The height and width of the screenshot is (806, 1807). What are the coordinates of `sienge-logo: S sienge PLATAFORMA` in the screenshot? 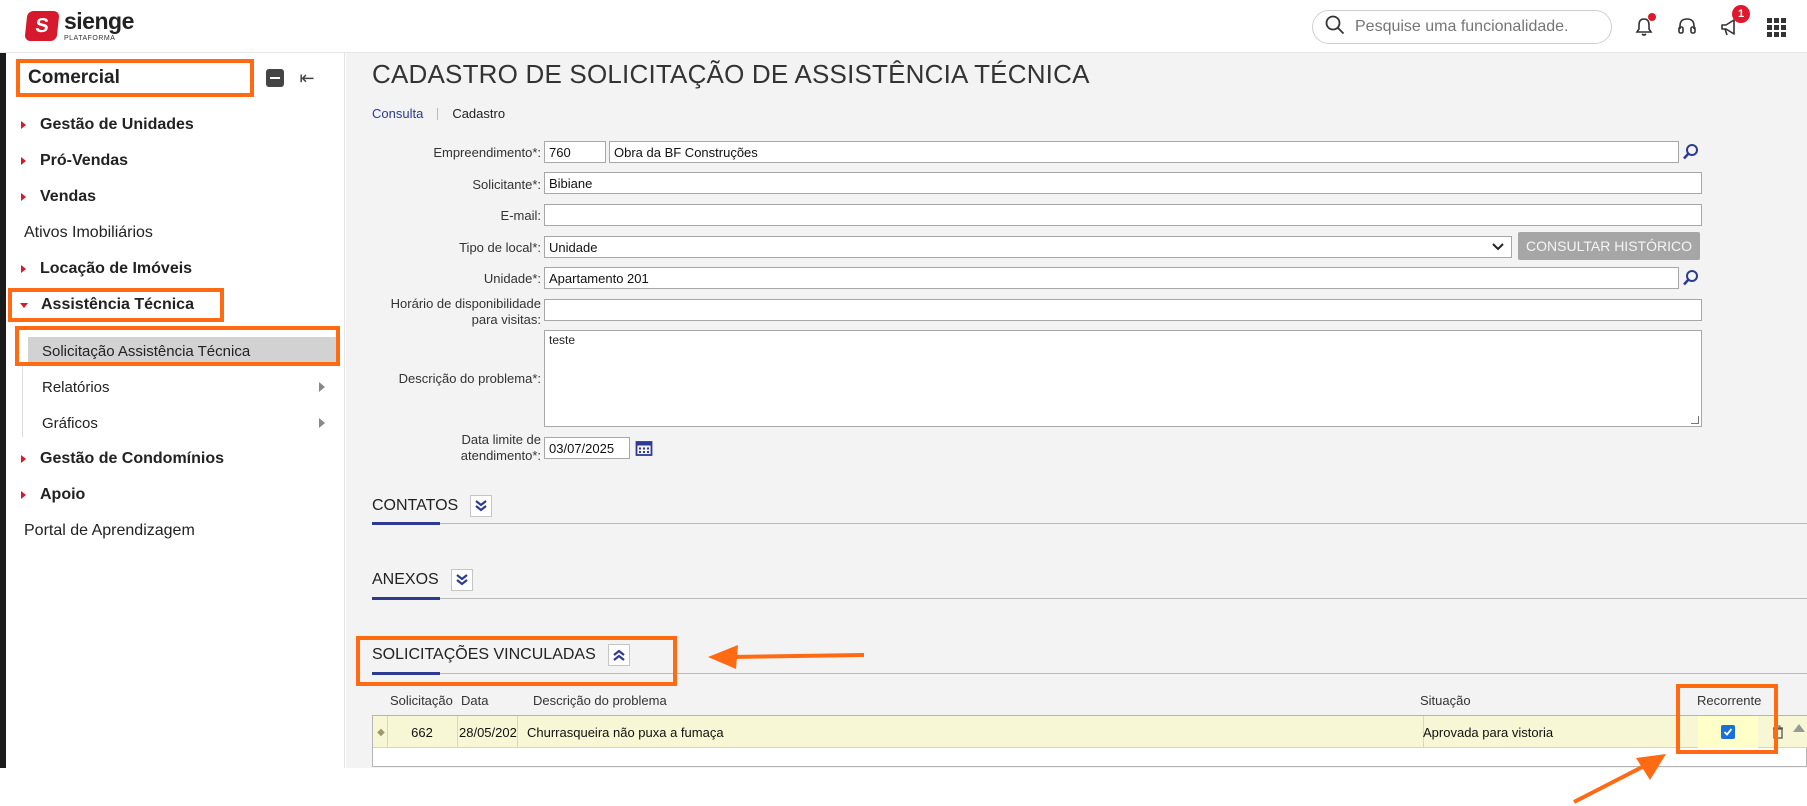 It's located at (79, 25).